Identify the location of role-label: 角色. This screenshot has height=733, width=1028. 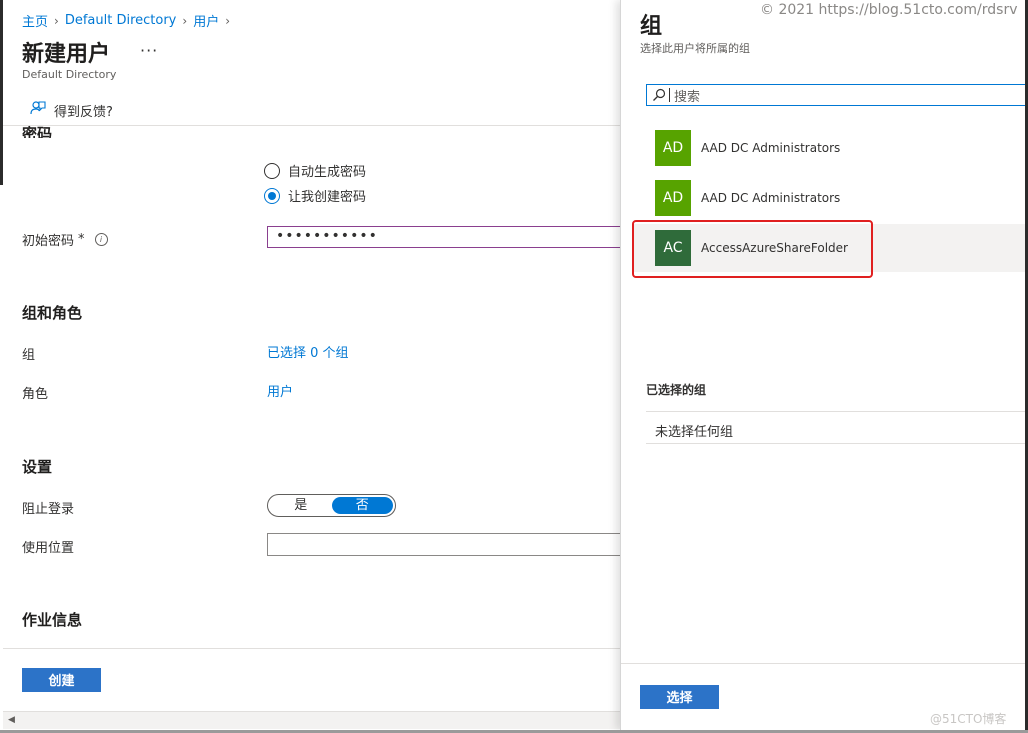
(35, 394).